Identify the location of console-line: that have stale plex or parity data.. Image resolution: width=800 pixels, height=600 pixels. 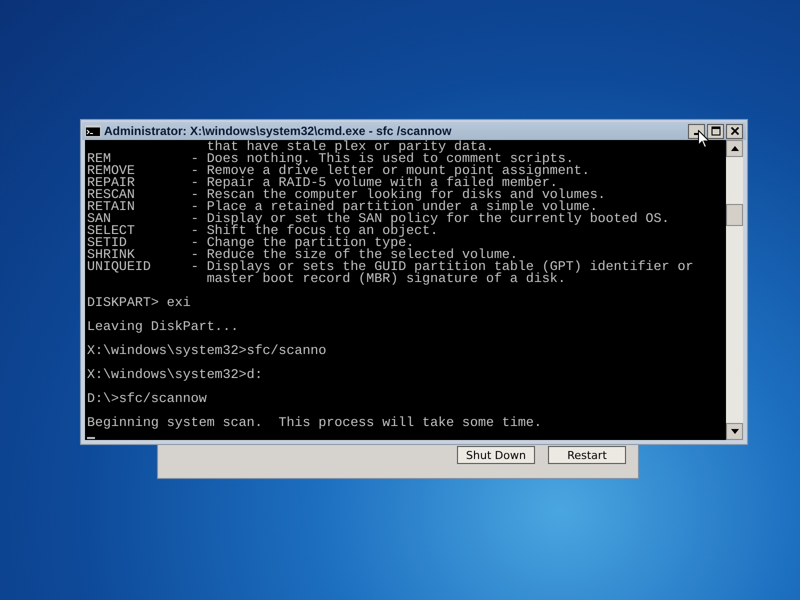
(350, 147).